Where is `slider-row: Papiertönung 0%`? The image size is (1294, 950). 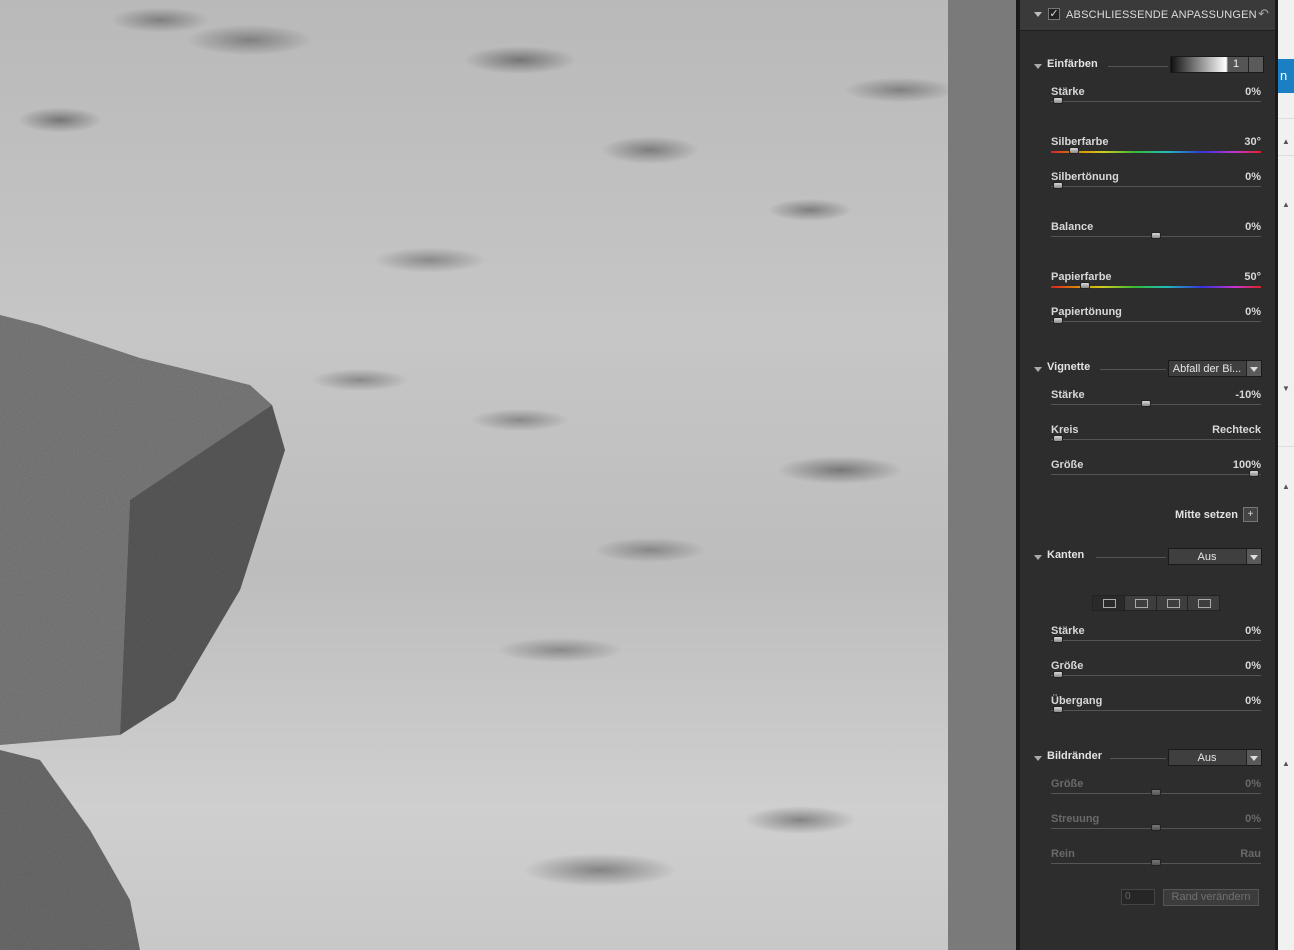 slider-row: Papiertönung 0% is located at coordinates (1156, 318).